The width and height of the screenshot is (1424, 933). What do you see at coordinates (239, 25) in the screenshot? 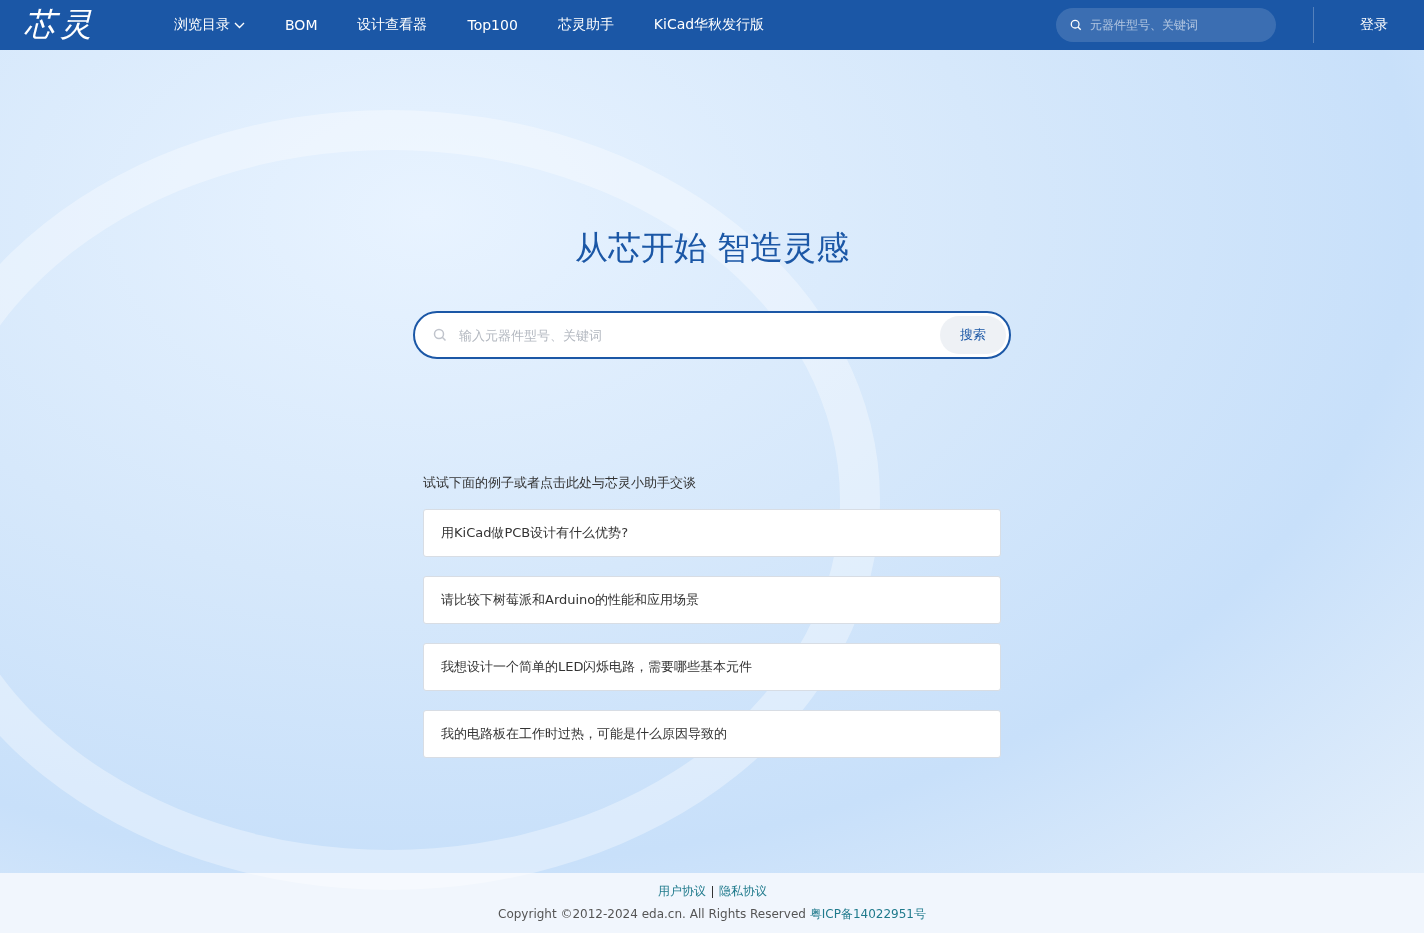
I see `caret-icon` at bounding box center [239, 25].